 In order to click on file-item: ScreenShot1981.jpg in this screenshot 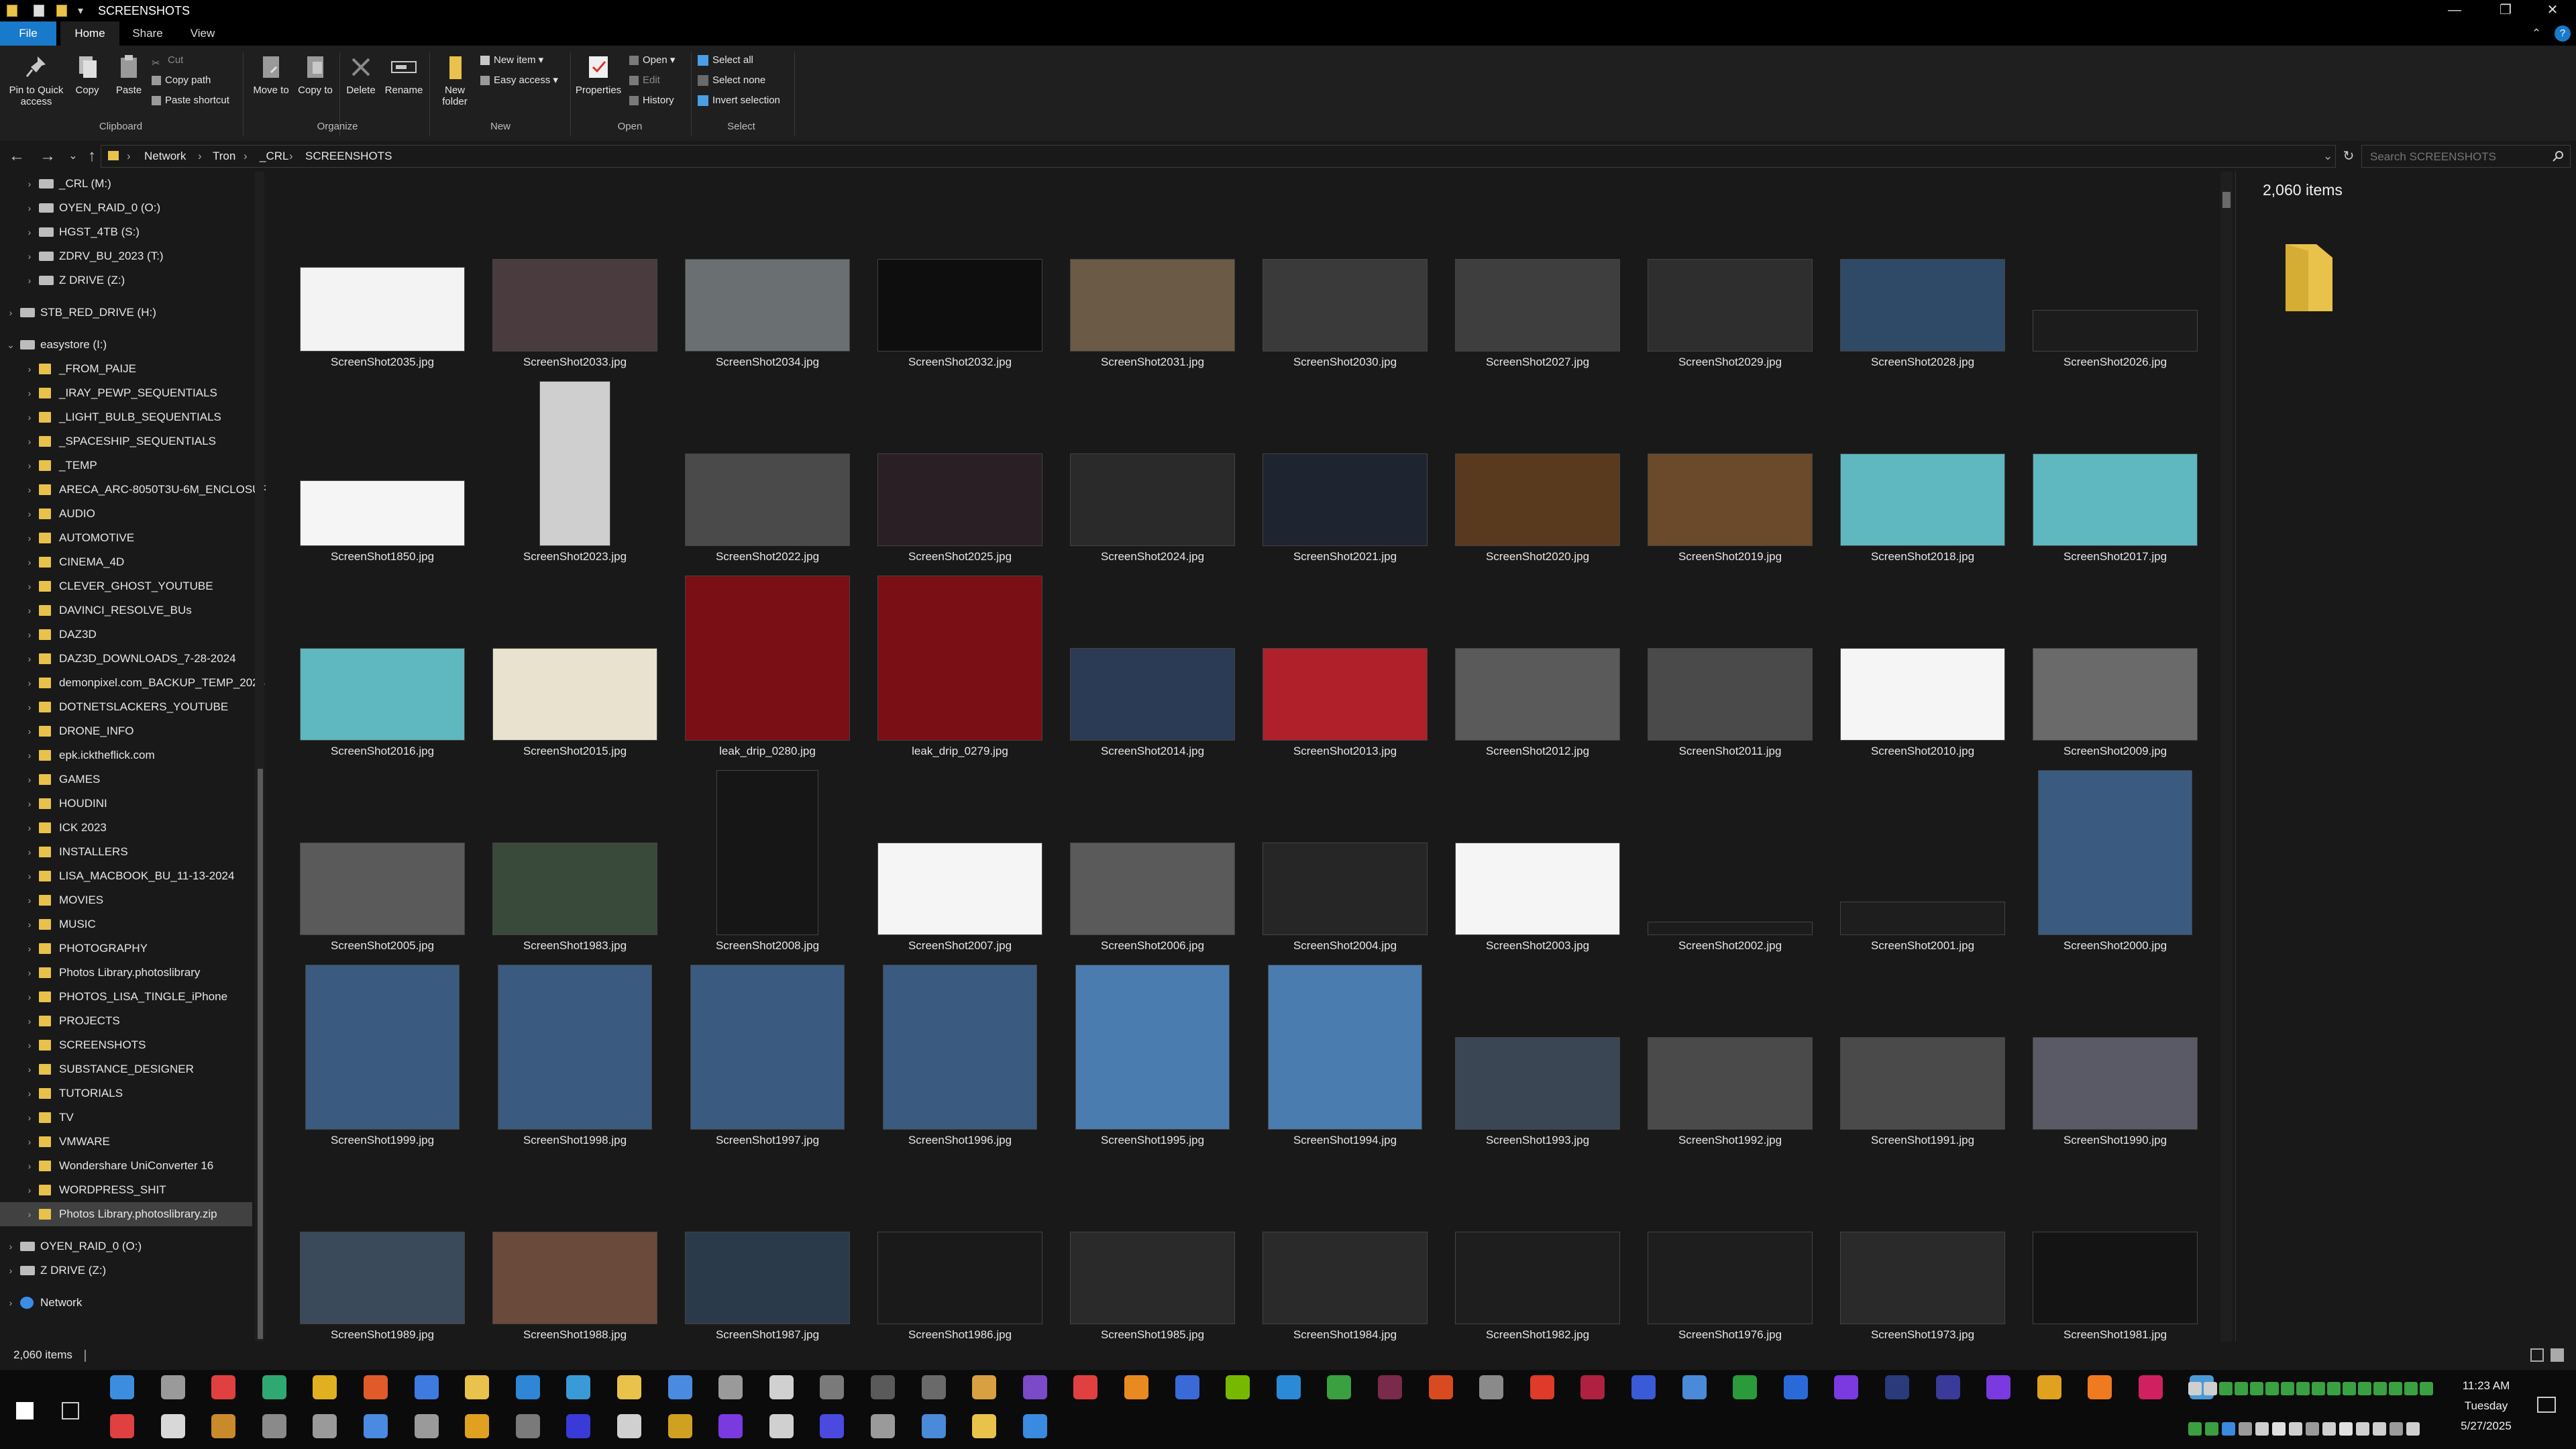, I will do `click(2115, 1254)`.